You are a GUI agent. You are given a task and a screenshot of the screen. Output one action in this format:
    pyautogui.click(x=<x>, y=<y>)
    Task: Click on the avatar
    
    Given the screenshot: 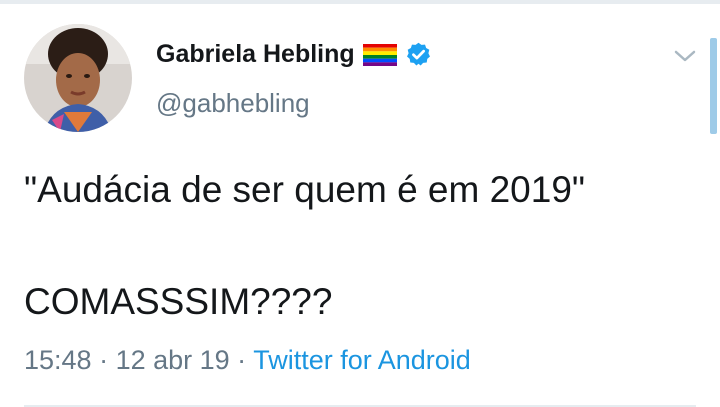 What is the action you would take?
    pyautogui.click(x=78, y=78)
    